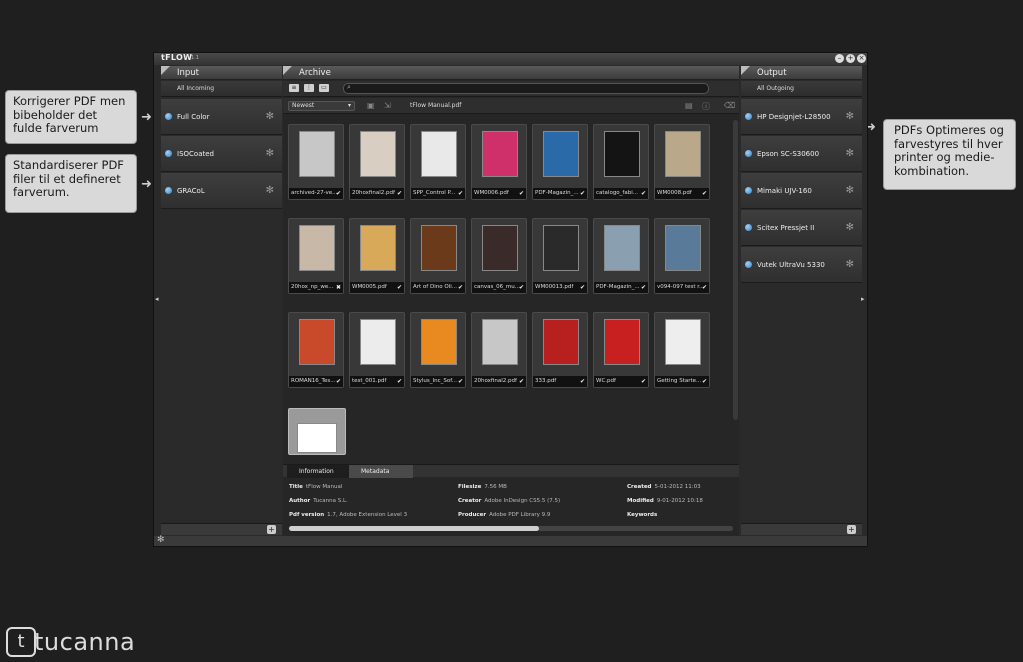 The height and width of the screenshot is (662, 1023). Describe the element at coordinates (794, 117) in the screenshot. I see `output-item-label: HP Designjet-L28500` at that location.